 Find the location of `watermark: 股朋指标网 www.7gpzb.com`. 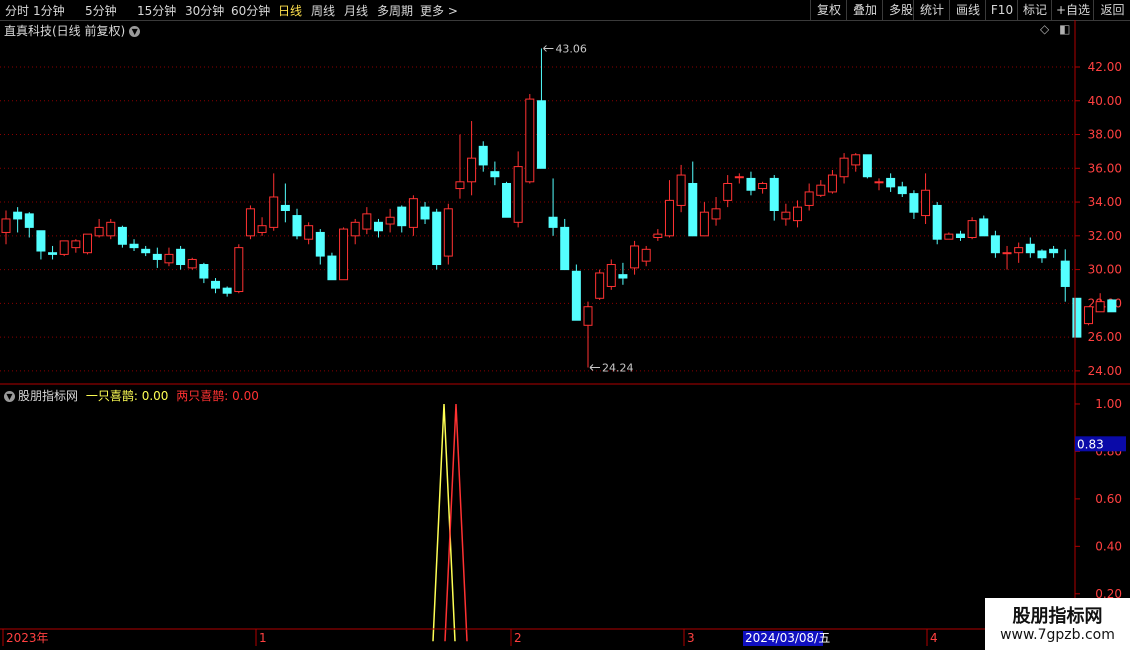

watermark: 股朋指标网 www.7gpzb.com is located at coordinates (1057, 624).